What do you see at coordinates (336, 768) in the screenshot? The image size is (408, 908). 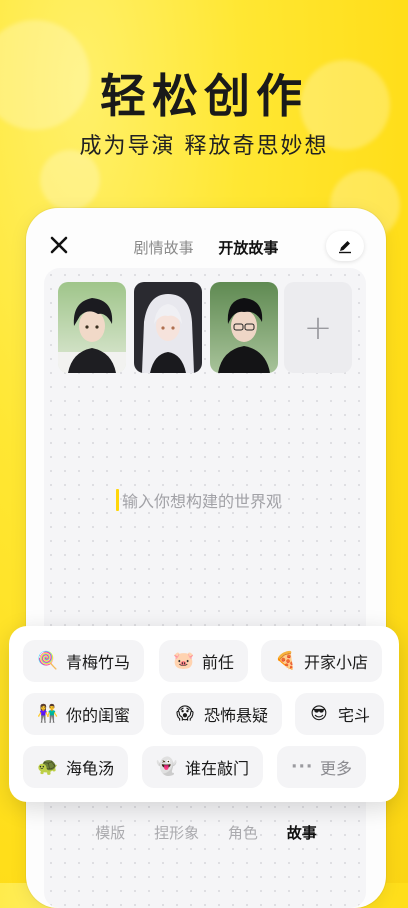 I see `more-label: 更多` at bounding box center [336, 768].